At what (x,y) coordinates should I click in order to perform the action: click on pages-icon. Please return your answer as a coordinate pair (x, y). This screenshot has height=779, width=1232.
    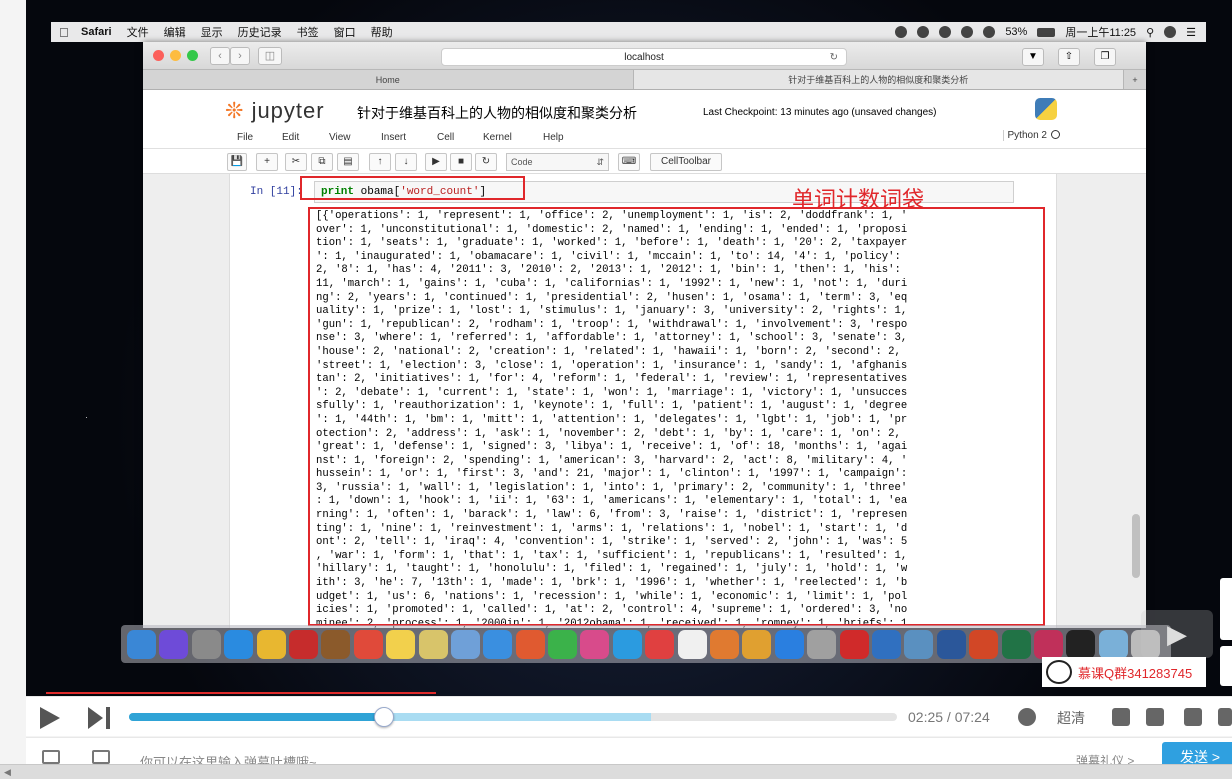
    Looking at the image, I should click on (530, 644).